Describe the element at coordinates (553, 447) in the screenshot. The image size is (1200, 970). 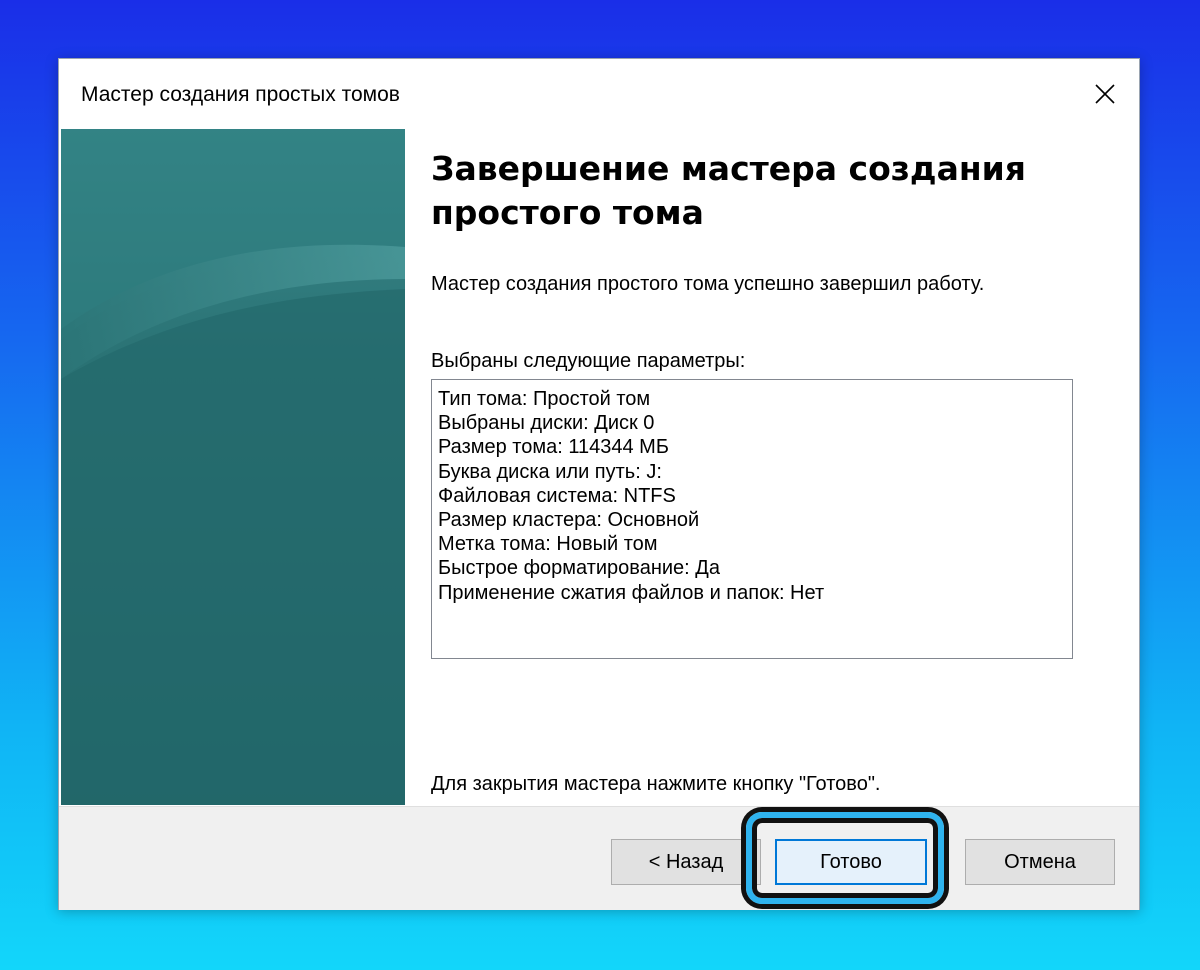
I see `param-volume-size: Размер тома: 114344 МБ` at that location.